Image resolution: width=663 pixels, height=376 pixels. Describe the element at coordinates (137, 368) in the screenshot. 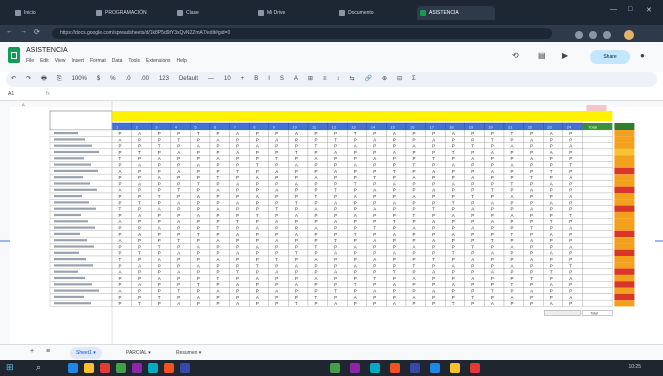

I see `taskbar-app-icon` at that location.